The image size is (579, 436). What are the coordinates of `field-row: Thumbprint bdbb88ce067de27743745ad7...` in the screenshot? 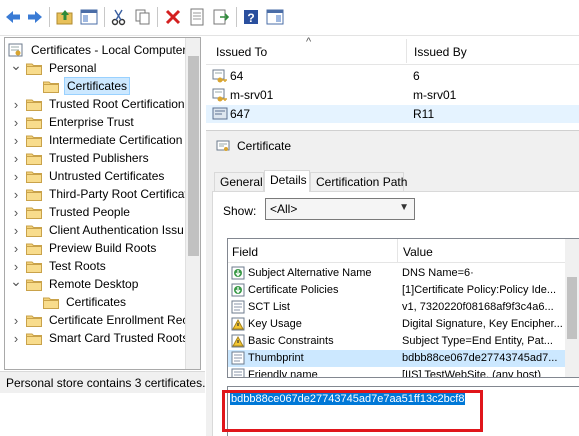 It's located at (397, 358).